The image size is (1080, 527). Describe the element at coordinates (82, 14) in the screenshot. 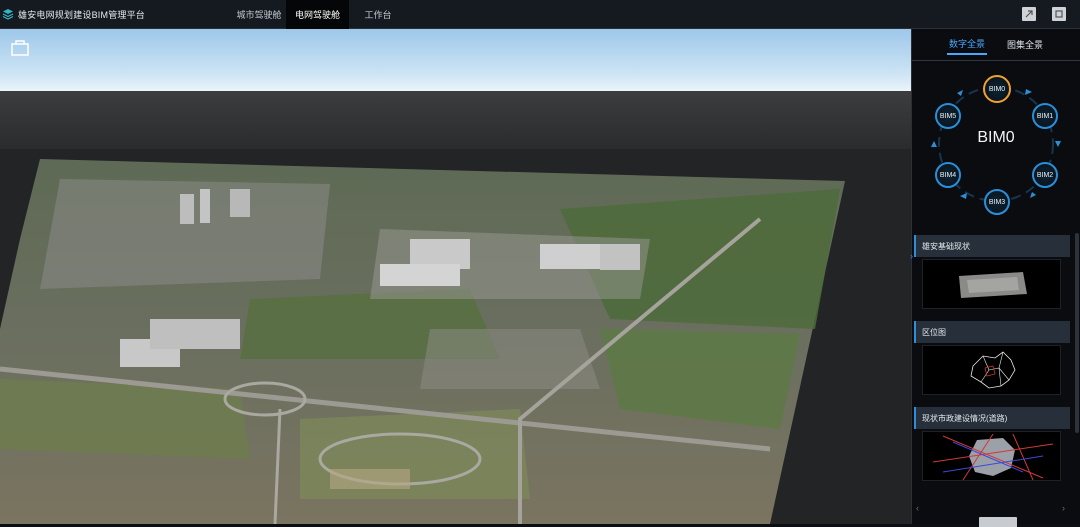

I see `app-title: 雄安电网规划建设BIM管理平台` at that location.